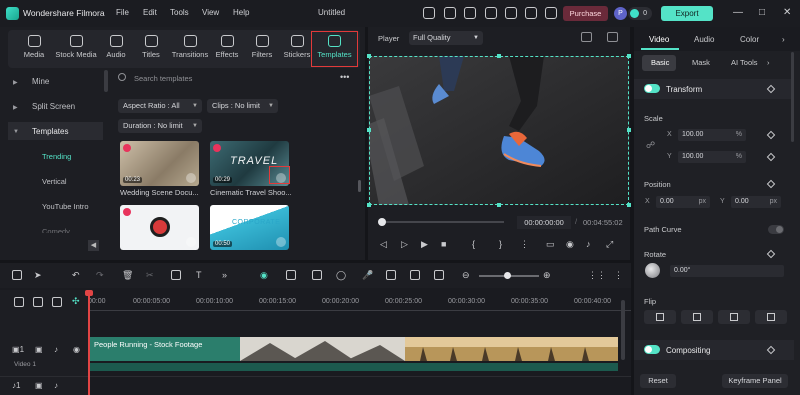 Image resolution: width=800 pixels, height=395 pixels. What do you see at coordinates (585, 13) in the screenshot?
I see `purchase-button: Purchase` at bounding box center [585, 13].